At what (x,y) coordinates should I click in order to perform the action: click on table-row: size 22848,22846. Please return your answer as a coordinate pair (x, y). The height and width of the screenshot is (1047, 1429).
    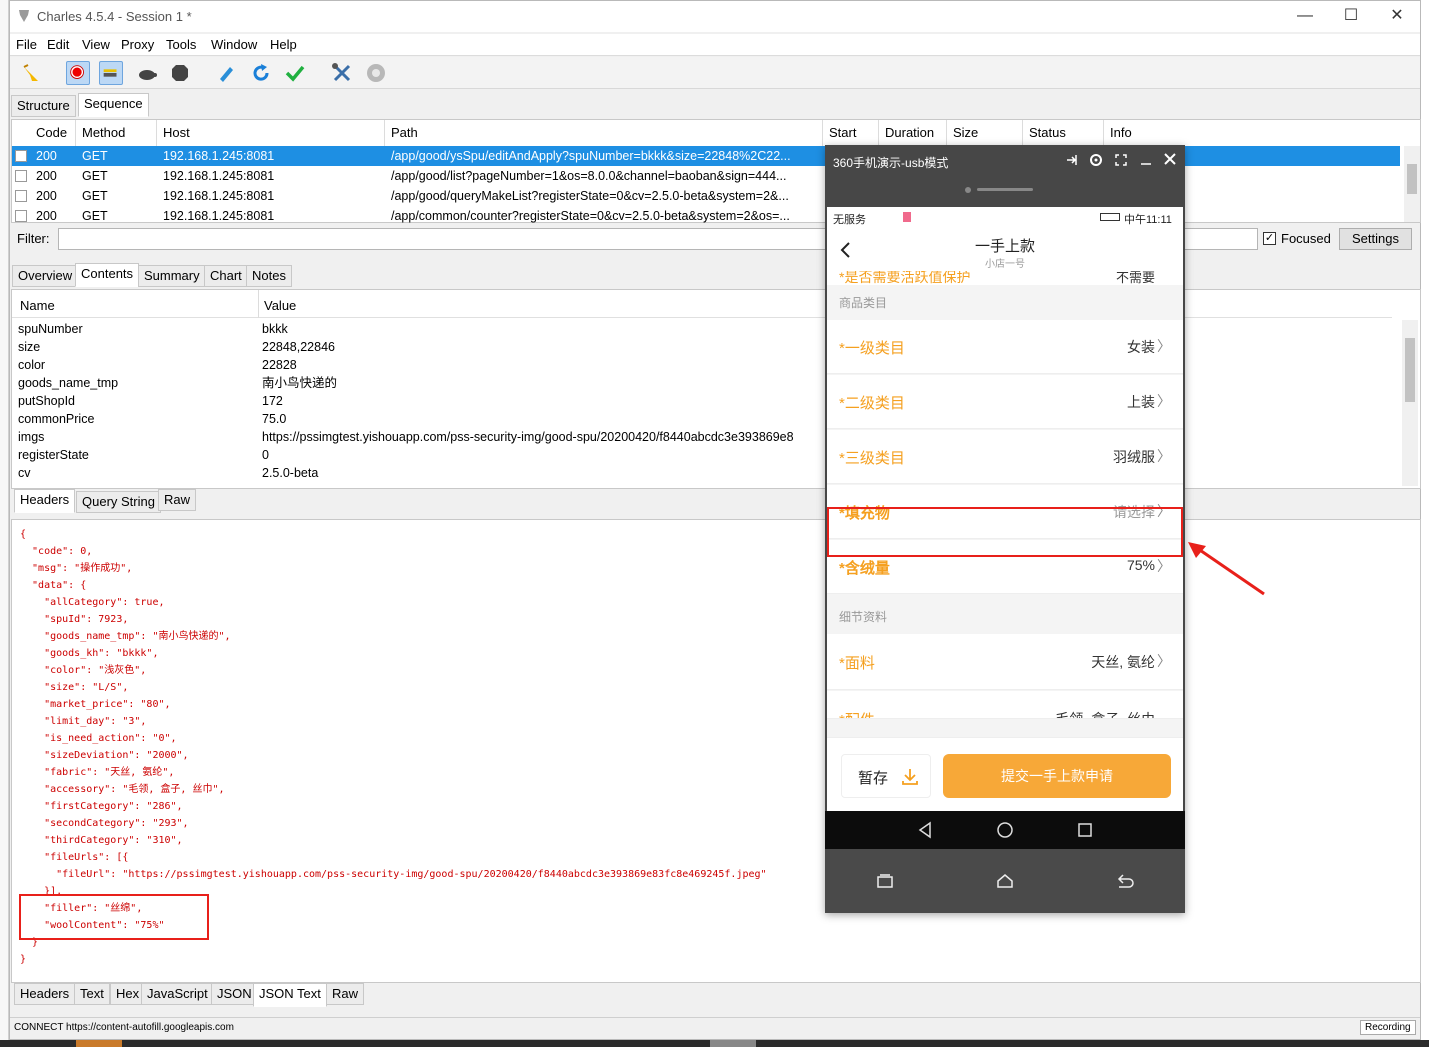
    Looking at the image, I should click on (702, 347).